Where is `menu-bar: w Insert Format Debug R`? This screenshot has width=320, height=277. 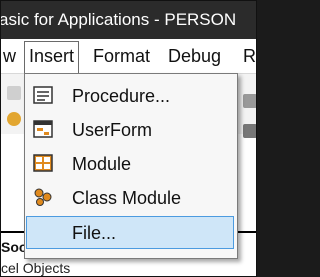
menu-bar: w Insert Format Debug R is located at coordinates (128, 56).